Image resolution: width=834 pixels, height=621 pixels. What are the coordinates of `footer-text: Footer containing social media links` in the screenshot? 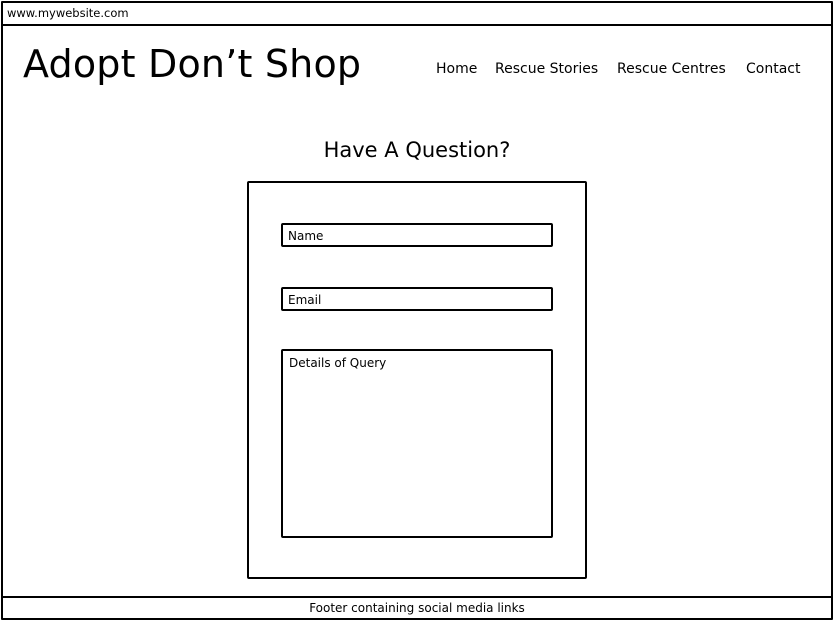 It's located at (417, 608).